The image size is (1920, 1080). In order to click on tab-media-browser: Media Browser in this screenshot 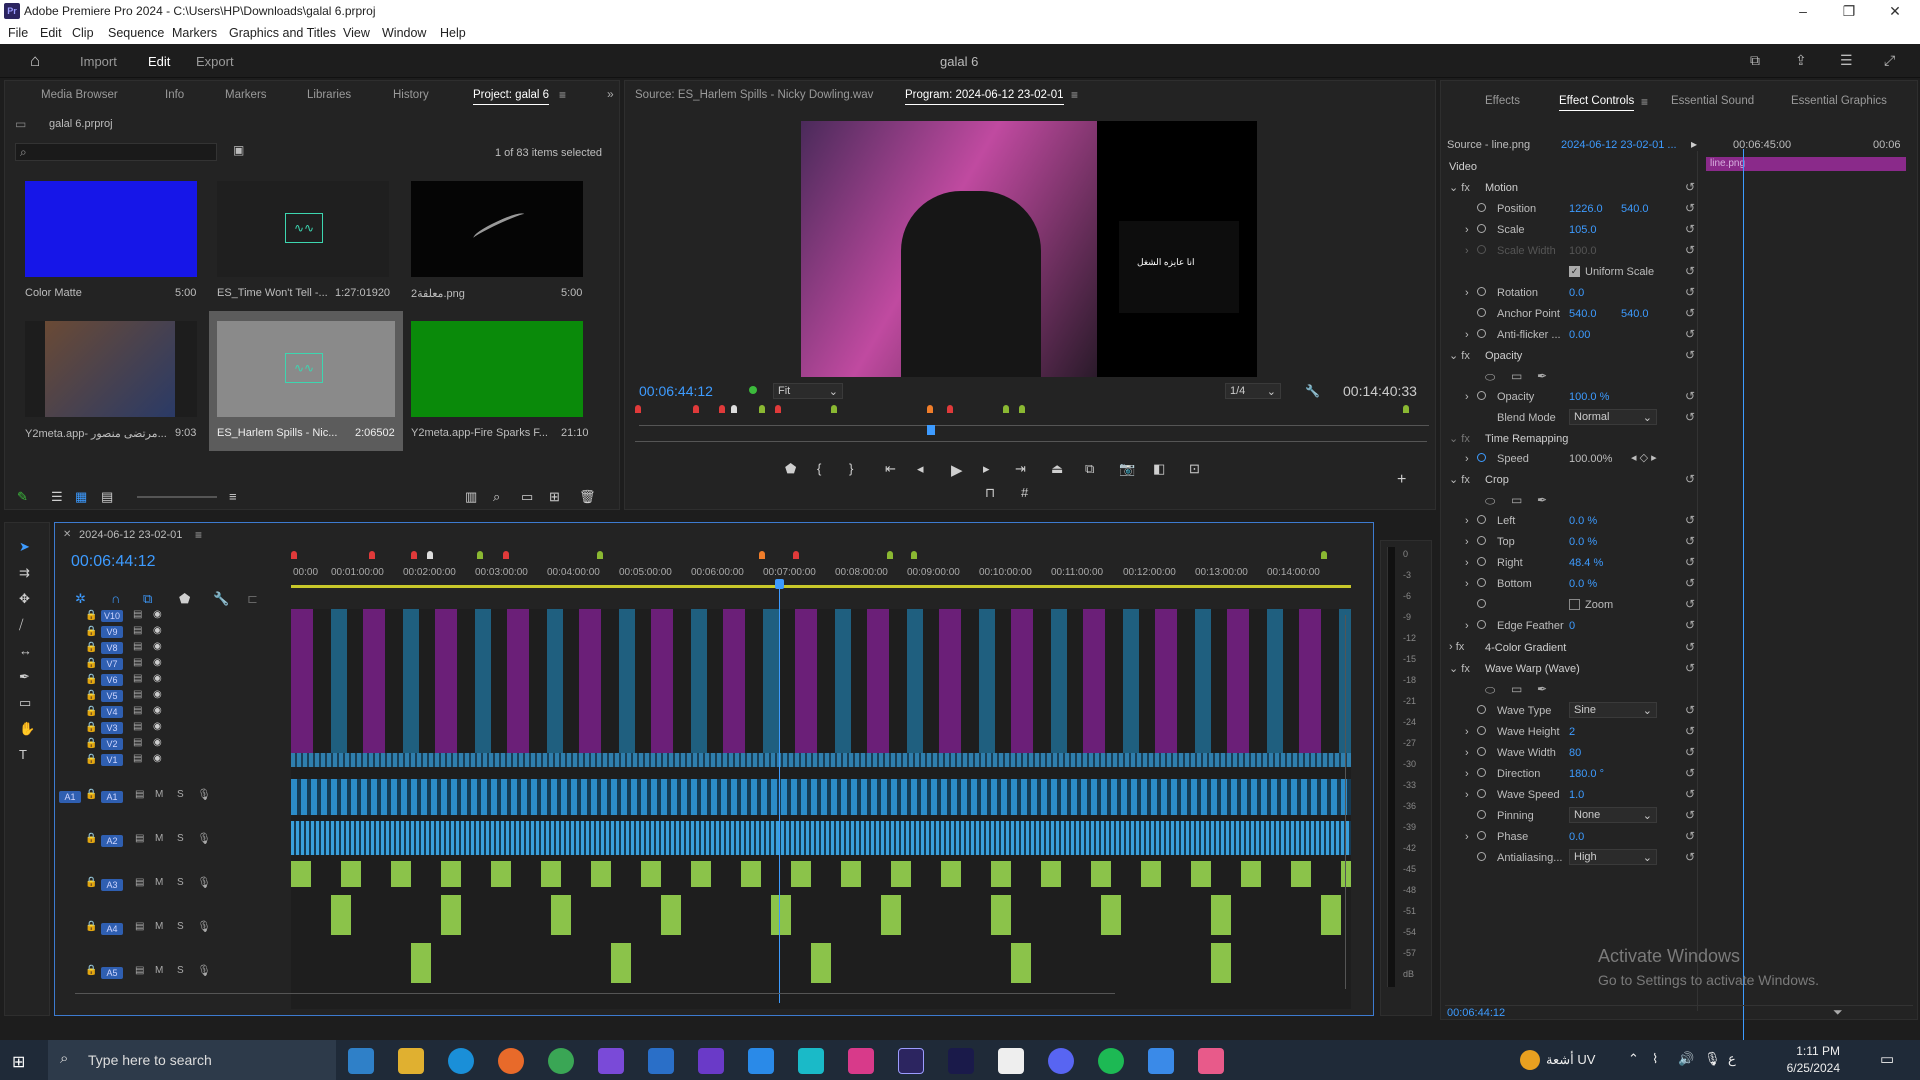, I will do `click(79, 95)`.